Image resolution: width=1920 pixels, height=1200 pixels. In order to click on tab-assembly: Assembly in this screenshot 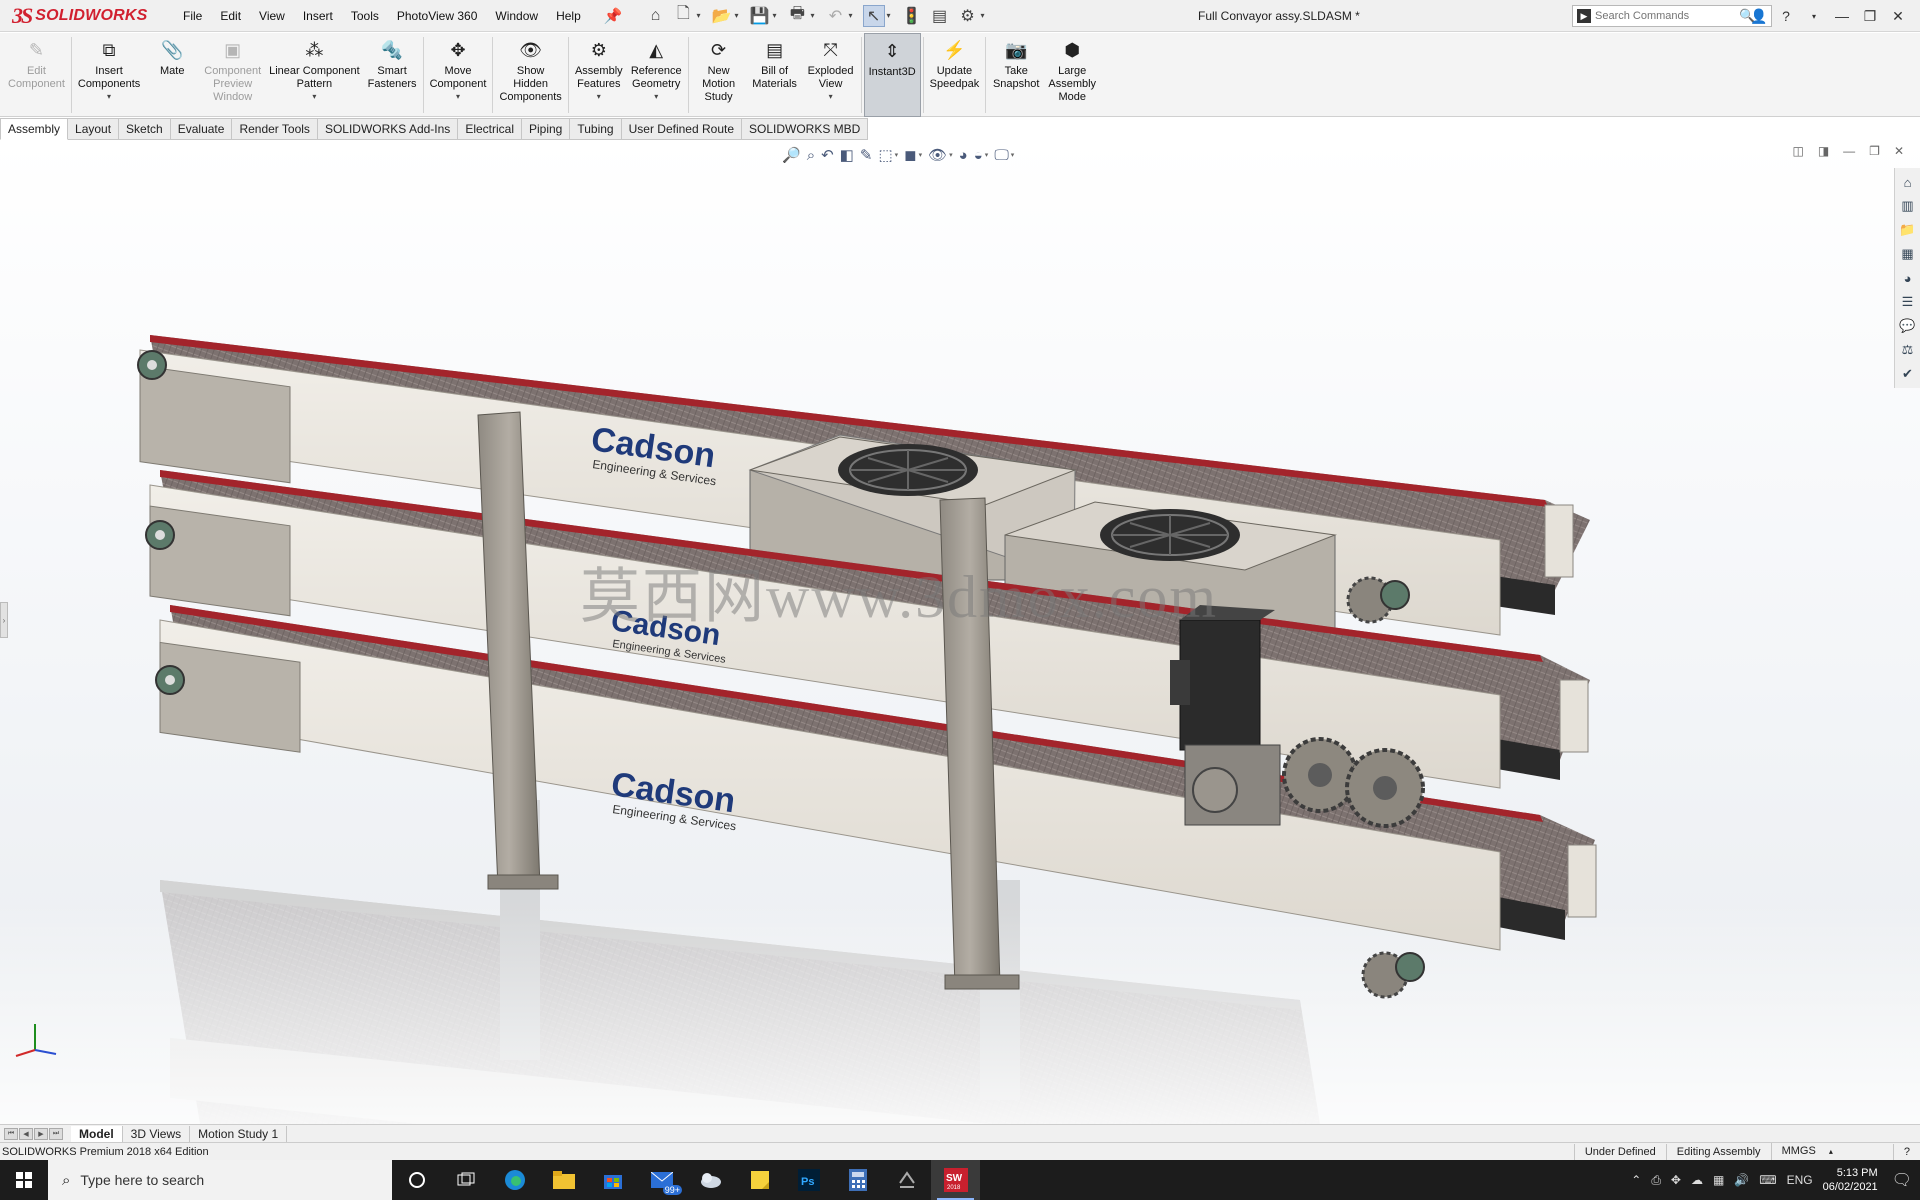, I will do `click(34, 129)`.